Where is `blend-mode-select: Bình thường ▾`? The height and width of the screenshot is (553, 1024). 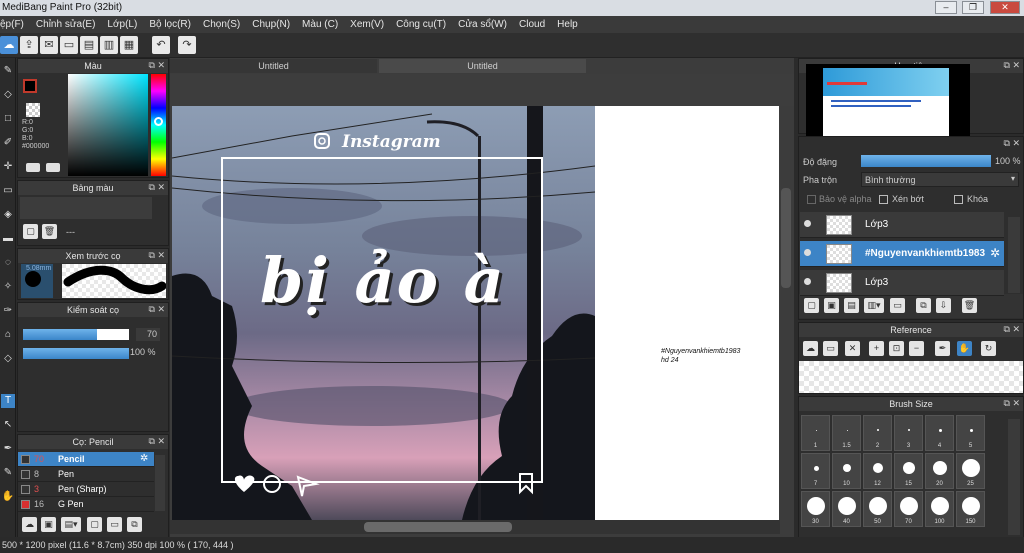 blend-mode-select: Bình thường ▾ is located at coordinates (940, 179).